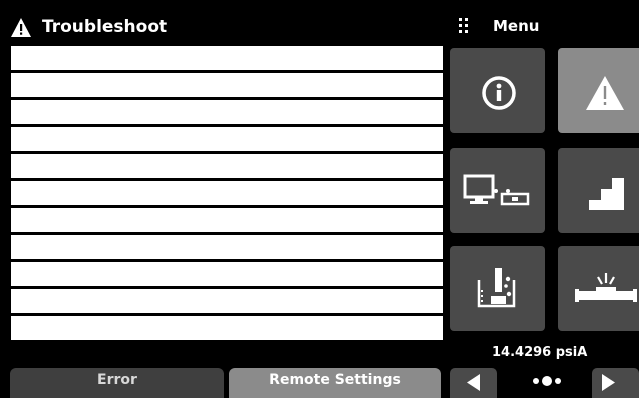  What do you see at coordinates (605, 93) in the screenshot?
I see `warning-triangle-icon` at bounding box center [605, 93].